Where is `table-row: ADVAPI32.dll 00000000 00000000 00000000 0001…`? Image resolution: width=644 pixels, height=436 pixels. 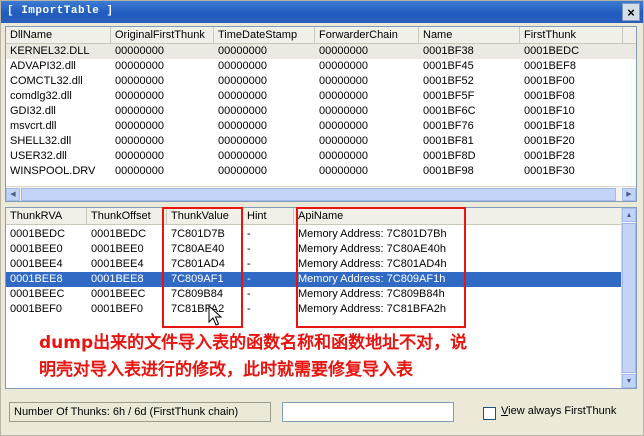
table-row: ADVAPI32.dll 00000000 00000000 00000000 0001… is located at coordinates (321, 66).